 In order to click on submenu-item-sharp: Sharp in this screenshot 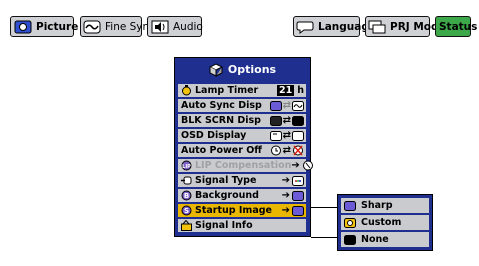, I will do `click(385, 205)`.